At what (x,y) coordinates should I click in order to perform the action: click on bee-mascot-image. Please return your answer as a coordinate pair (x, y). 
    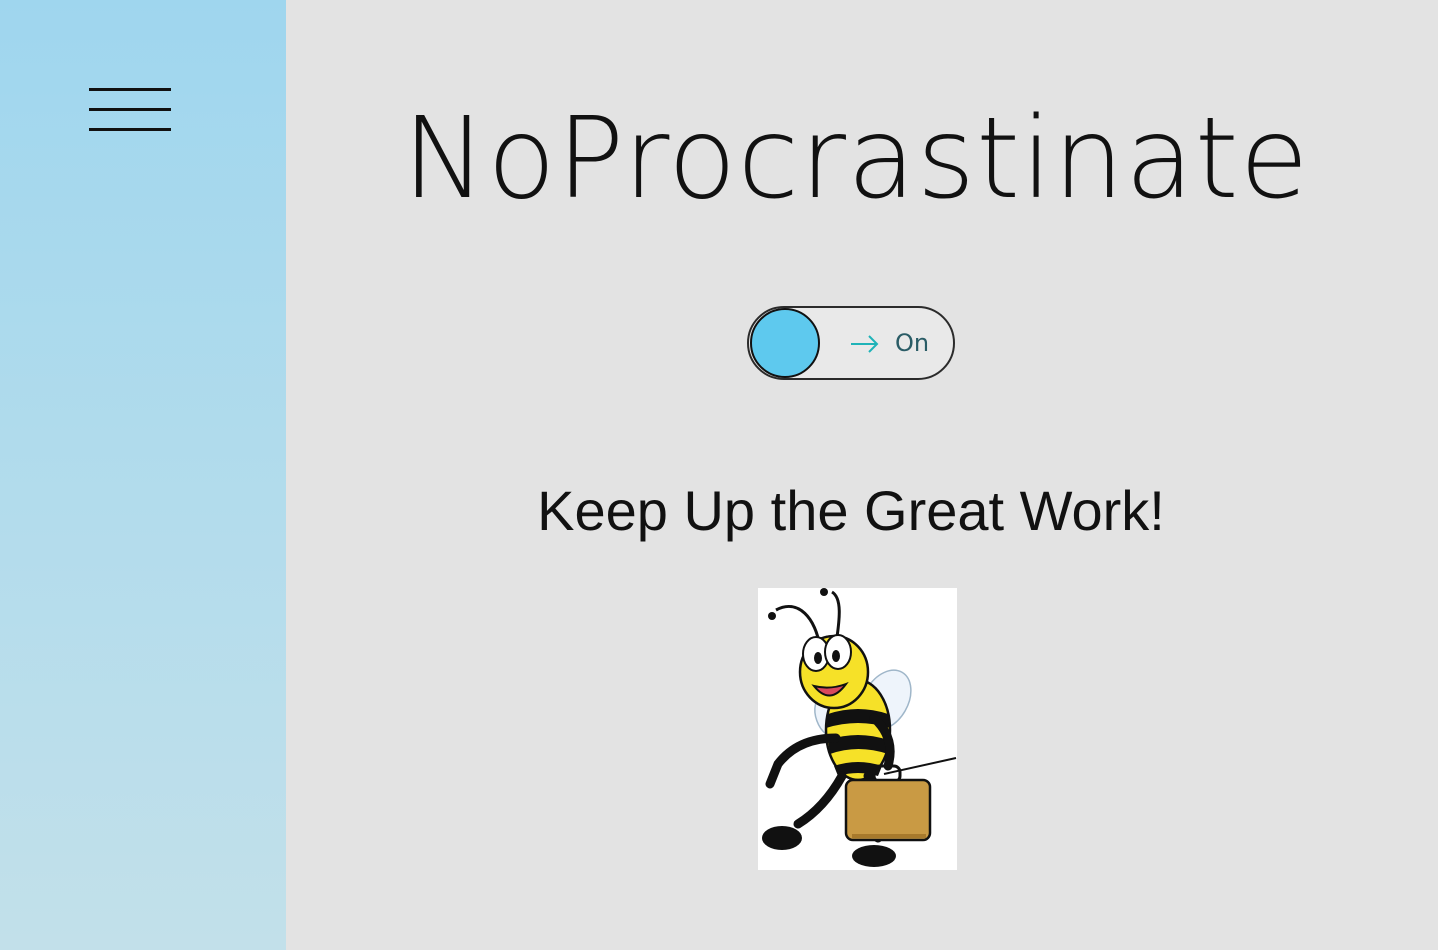
    Looking at the image, I should click on (857, 729).